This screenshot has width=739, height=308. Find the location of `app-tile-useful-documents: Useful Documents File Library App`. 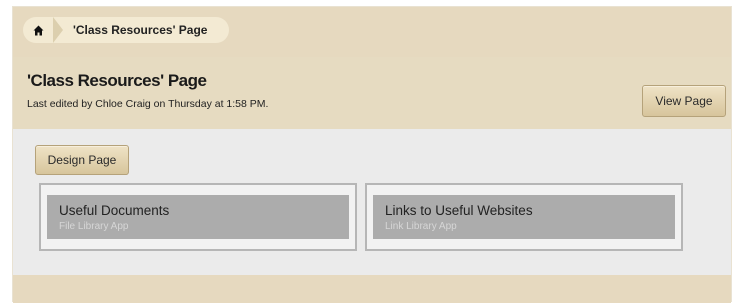

app-tile-useful-documents: Useful Documents File Library App is located at coordinates (198, 217).